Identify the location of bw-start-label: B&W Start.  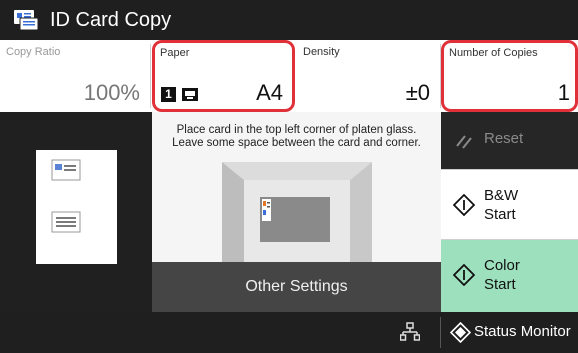
(501, 205).